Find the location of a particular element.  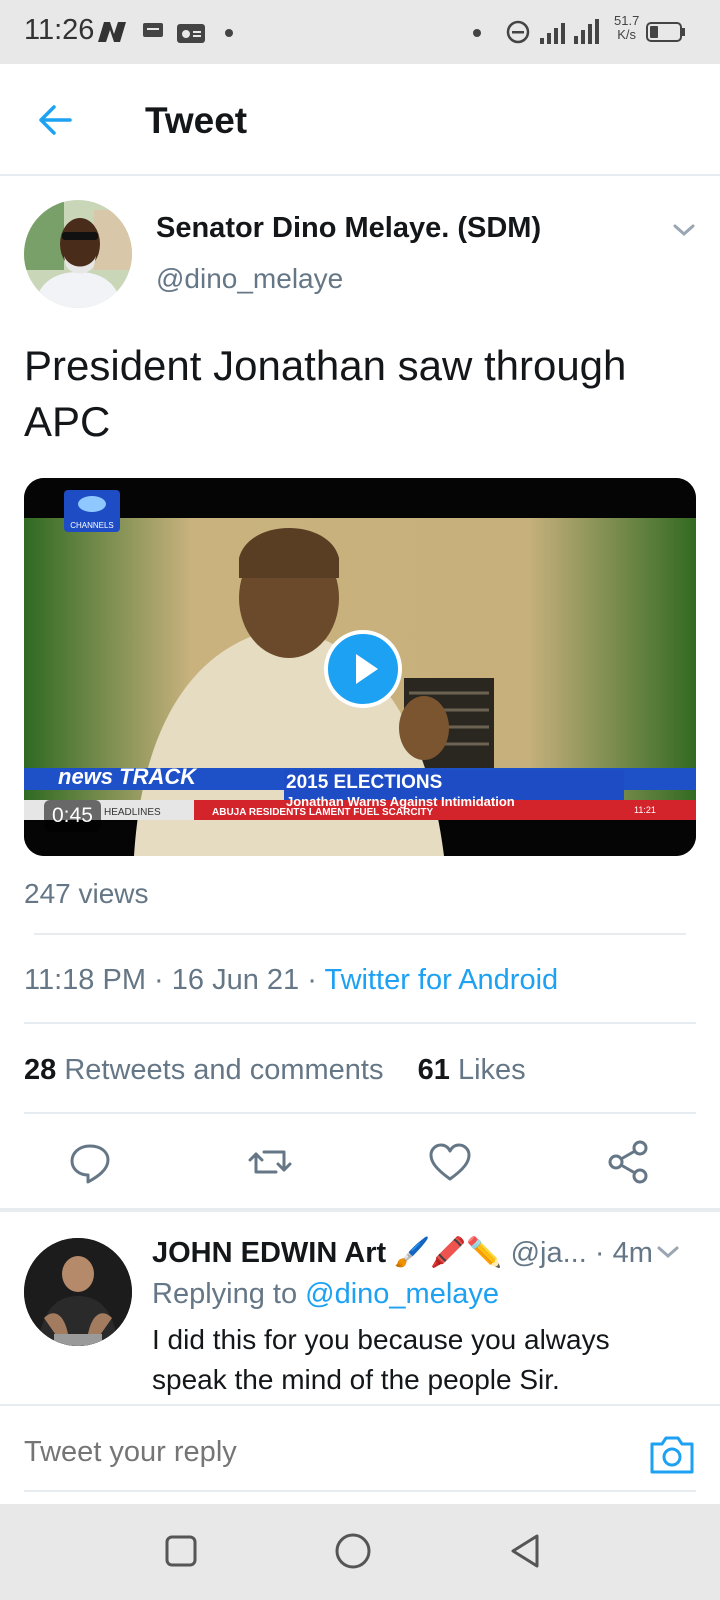

reply-button is located at coordinates (90, 1162).